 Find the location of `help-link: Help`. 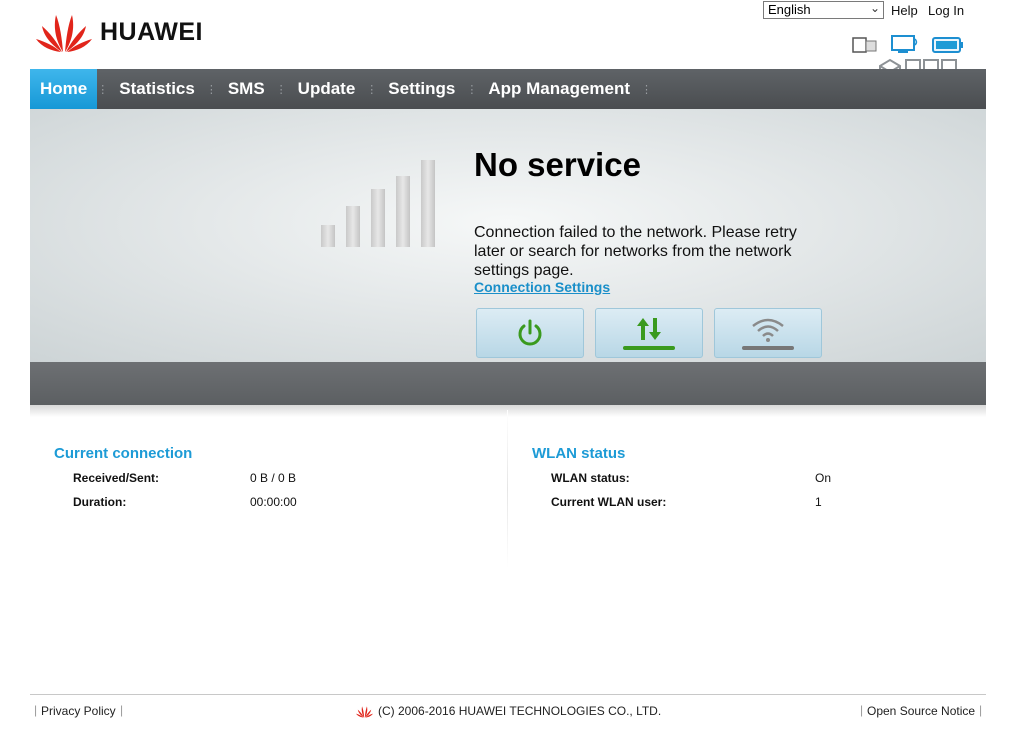

help-link: Help is located at coordinates (904, 10).